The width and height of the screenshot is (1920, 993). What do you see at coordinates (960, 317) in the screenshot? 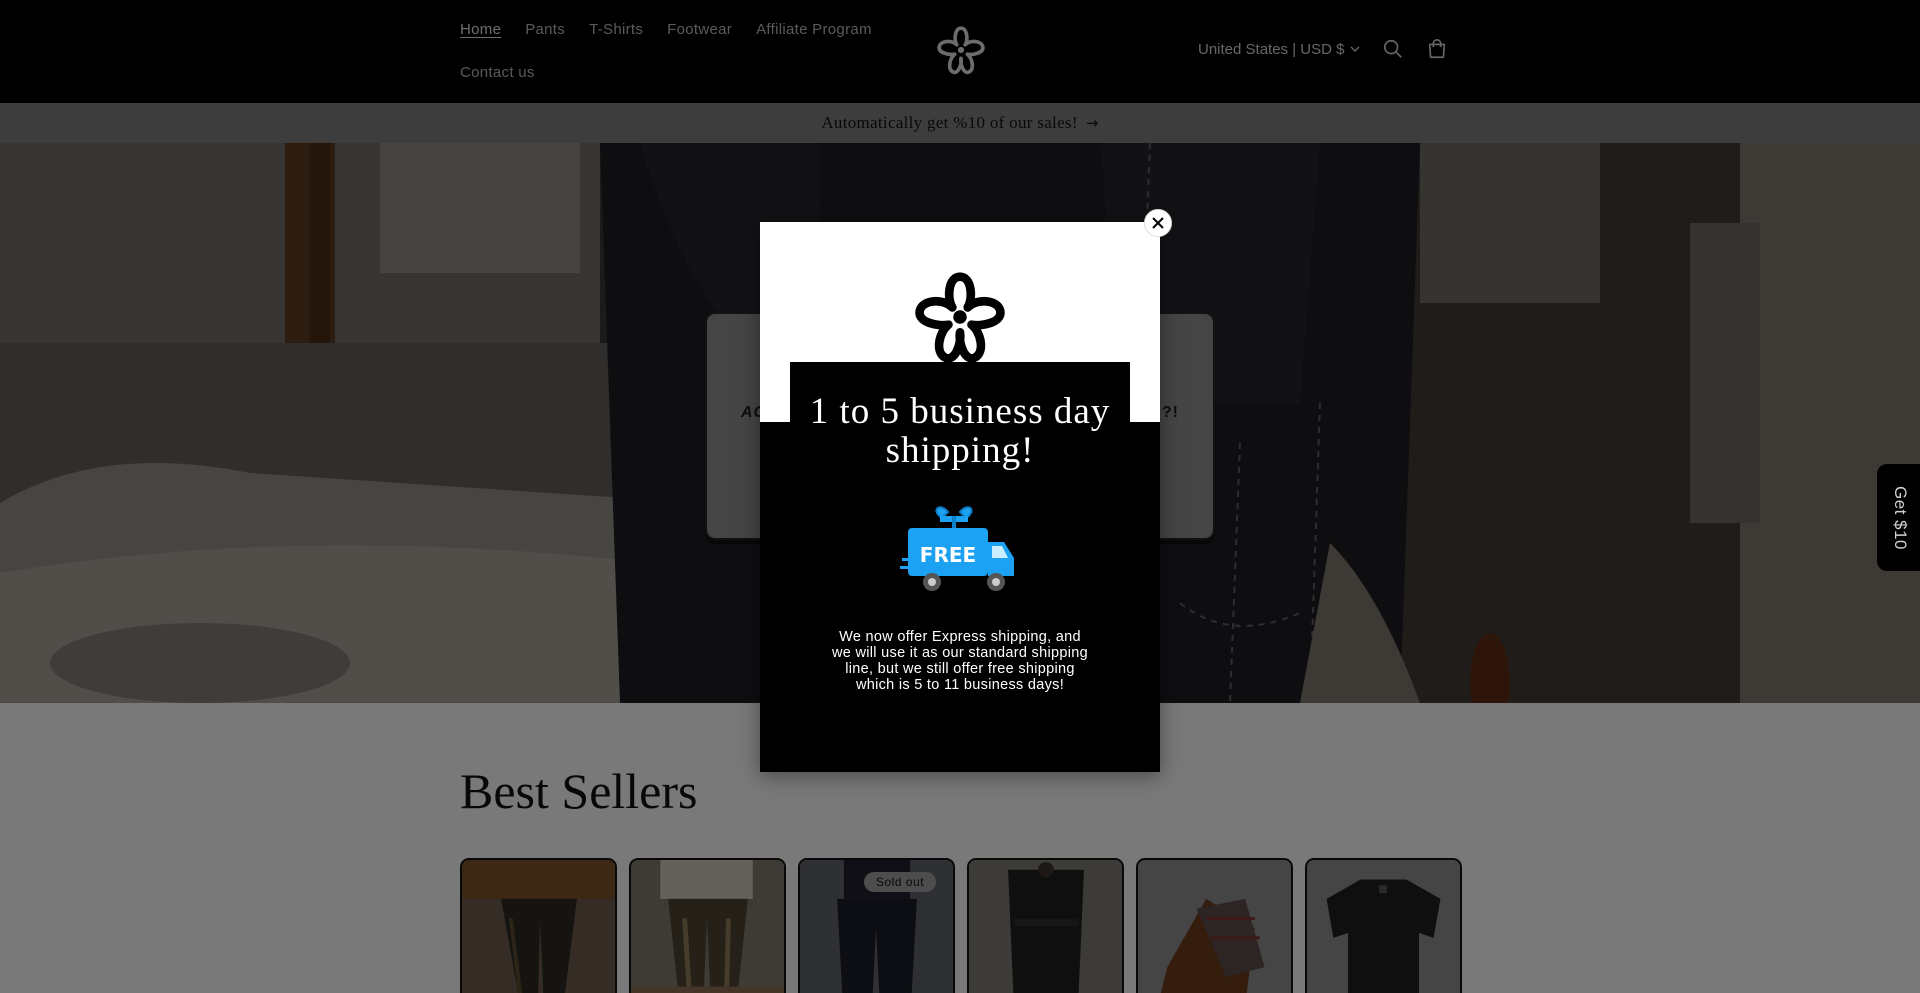
I see `flower-logo-icon` at bounding box center [960, 317].